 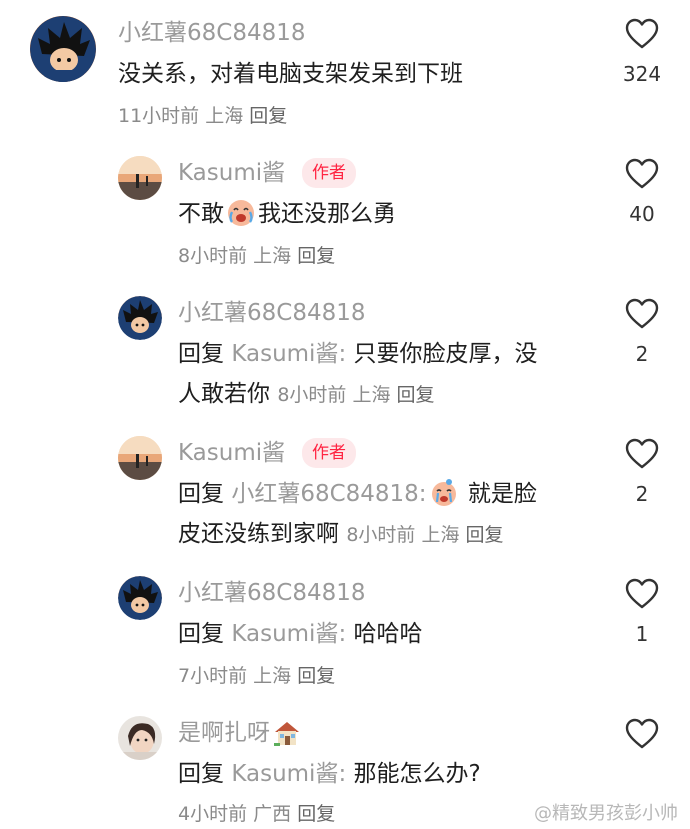 What do you see at coordinates (642, 634) in the screenshot?
I see `like-count: 1` at bounding box center [642, 634].